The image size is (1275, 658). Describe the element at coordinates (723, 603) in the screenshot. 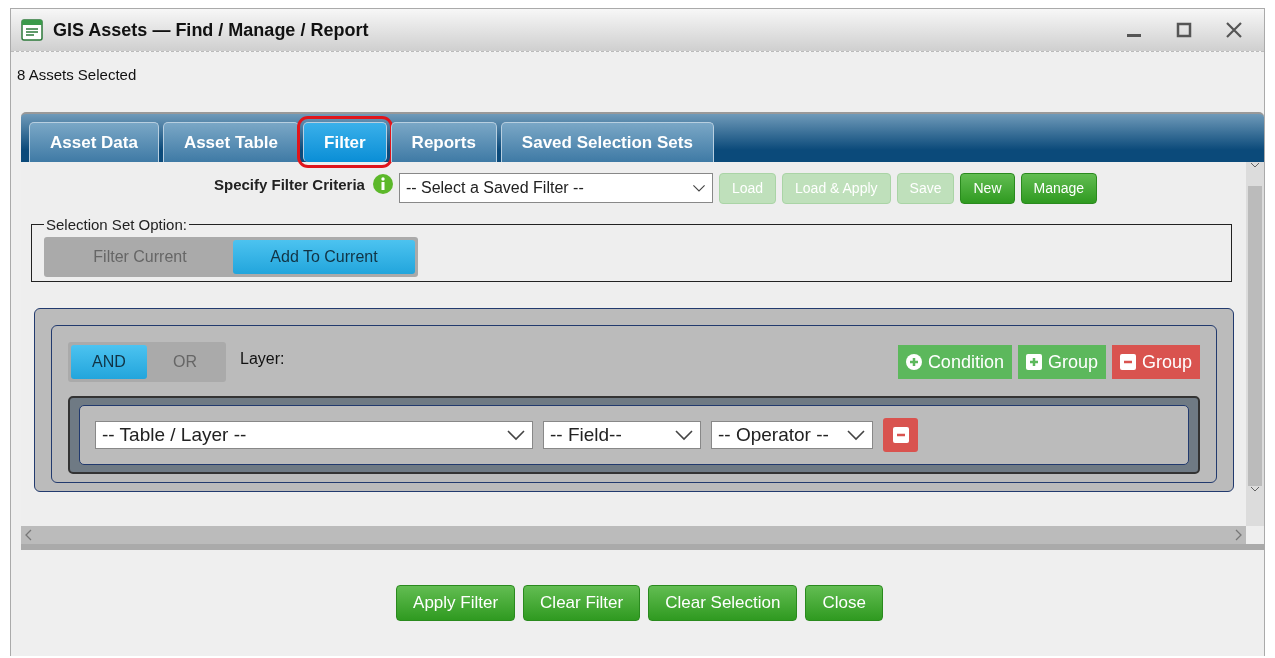

I see `footer-button: Clear Selection` at that location.